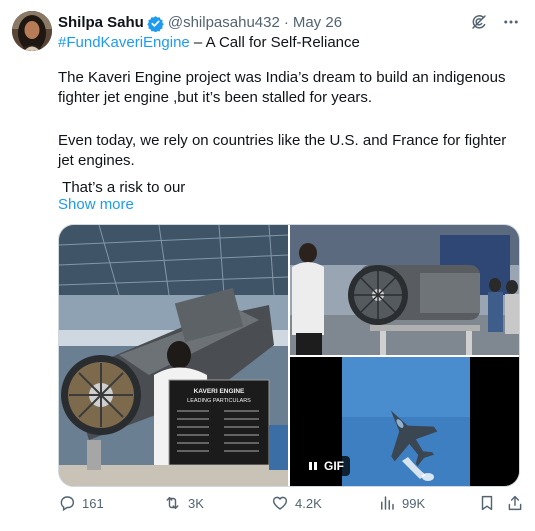 This screenshot has height=531, width=535. I want to click on views-count: 99K, so click(414, 503).